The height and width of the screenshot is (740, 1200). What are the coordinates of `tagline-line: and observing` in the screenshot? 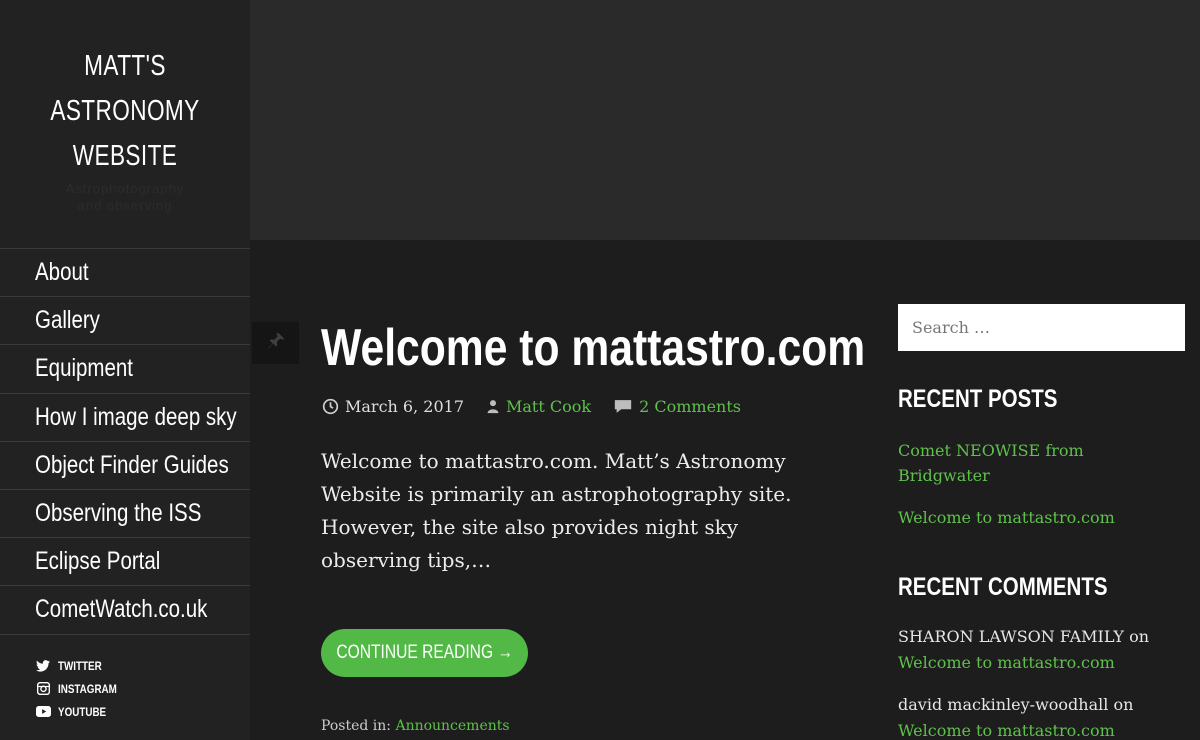 It's located at (125, 205).